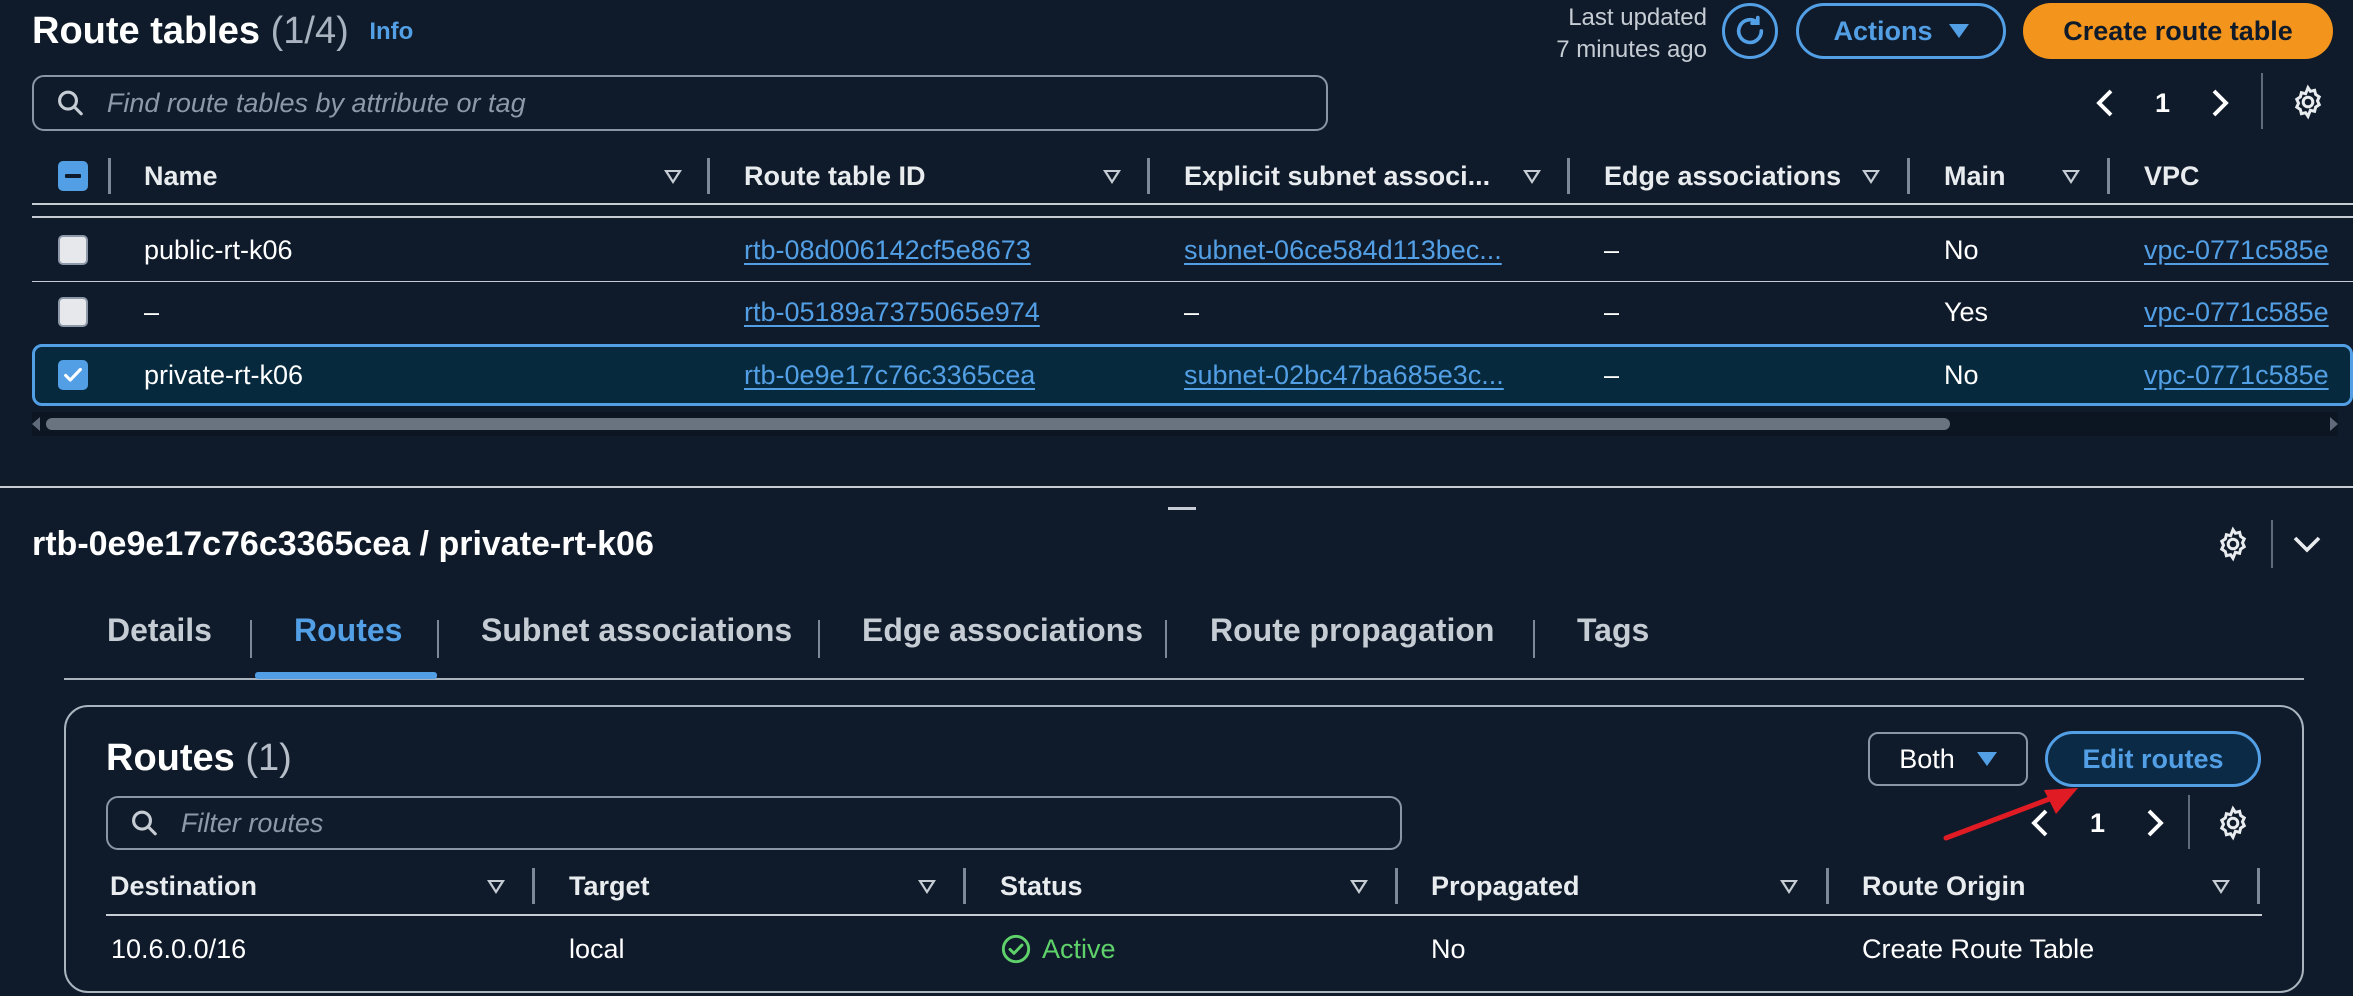  I want to click on edit-routes-button: Edit routes, so click(2153, 759).